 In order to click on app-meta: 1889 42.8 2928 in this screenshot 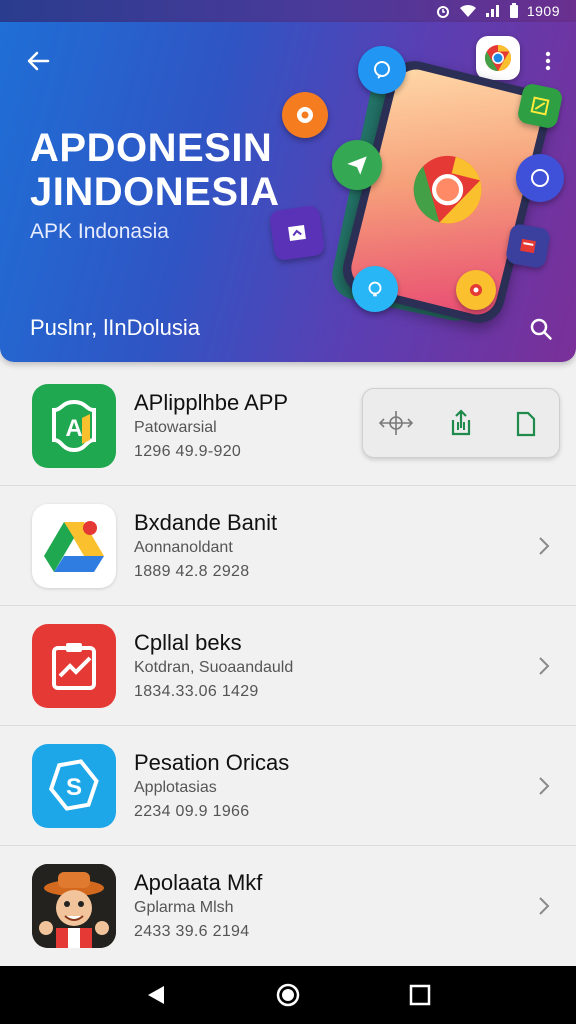, I will do `click(192, 571)`.